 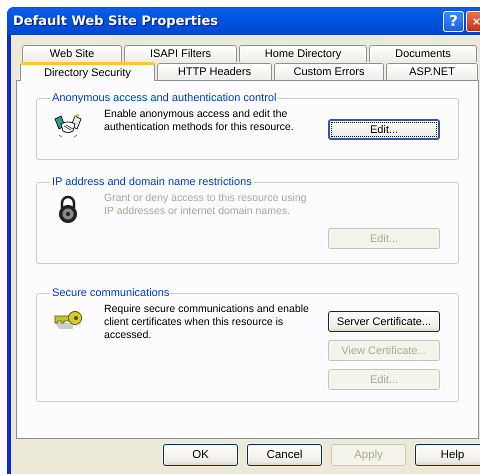 I want to click on dialog-button: OK, so click(x=200, y=455).